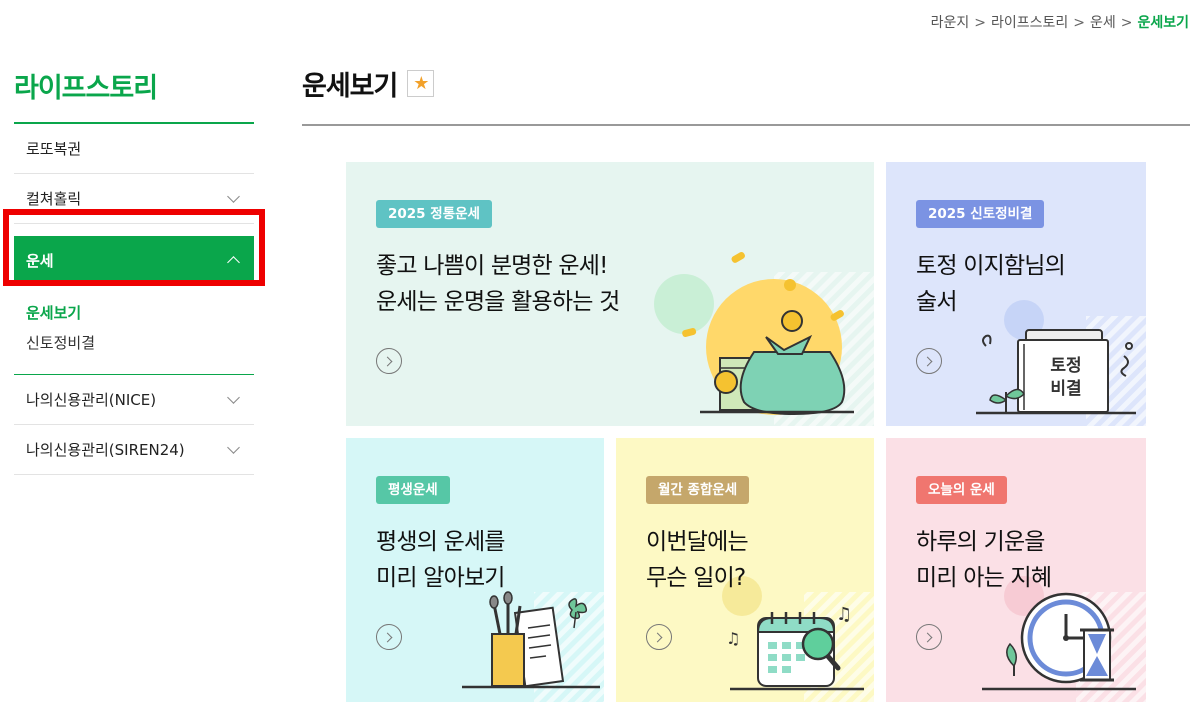 The image size is (1201, 721). Describe the element at coordinates (984, 578) in the screenshot. I see `card-line-2: 미리 아는 지혜` at that location.